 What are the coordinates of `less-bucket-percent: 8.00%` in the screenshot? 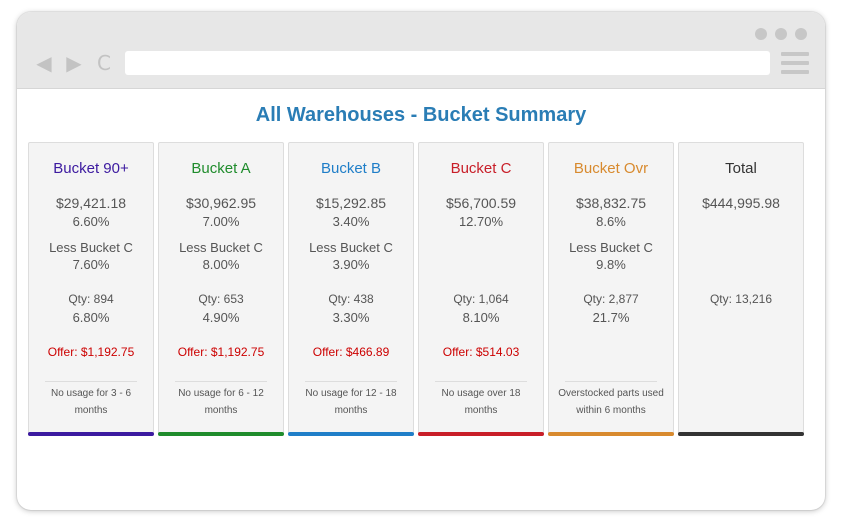 It's located at (221, 264).